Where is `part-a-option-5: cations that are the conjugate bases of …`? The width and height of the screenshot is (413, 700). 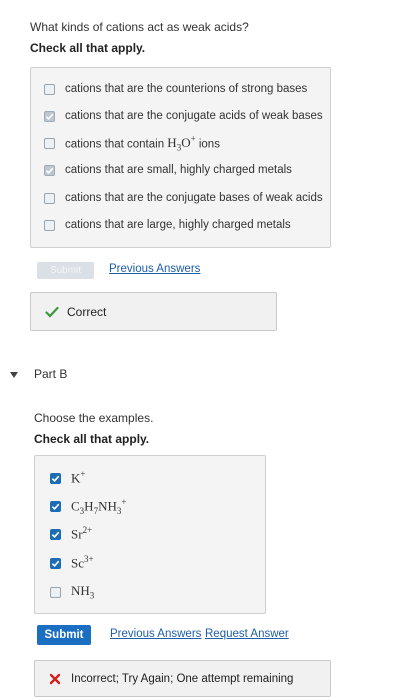
part-a-option-5: cations that are the conjugate bases of … is located at coordinates (183, 198).